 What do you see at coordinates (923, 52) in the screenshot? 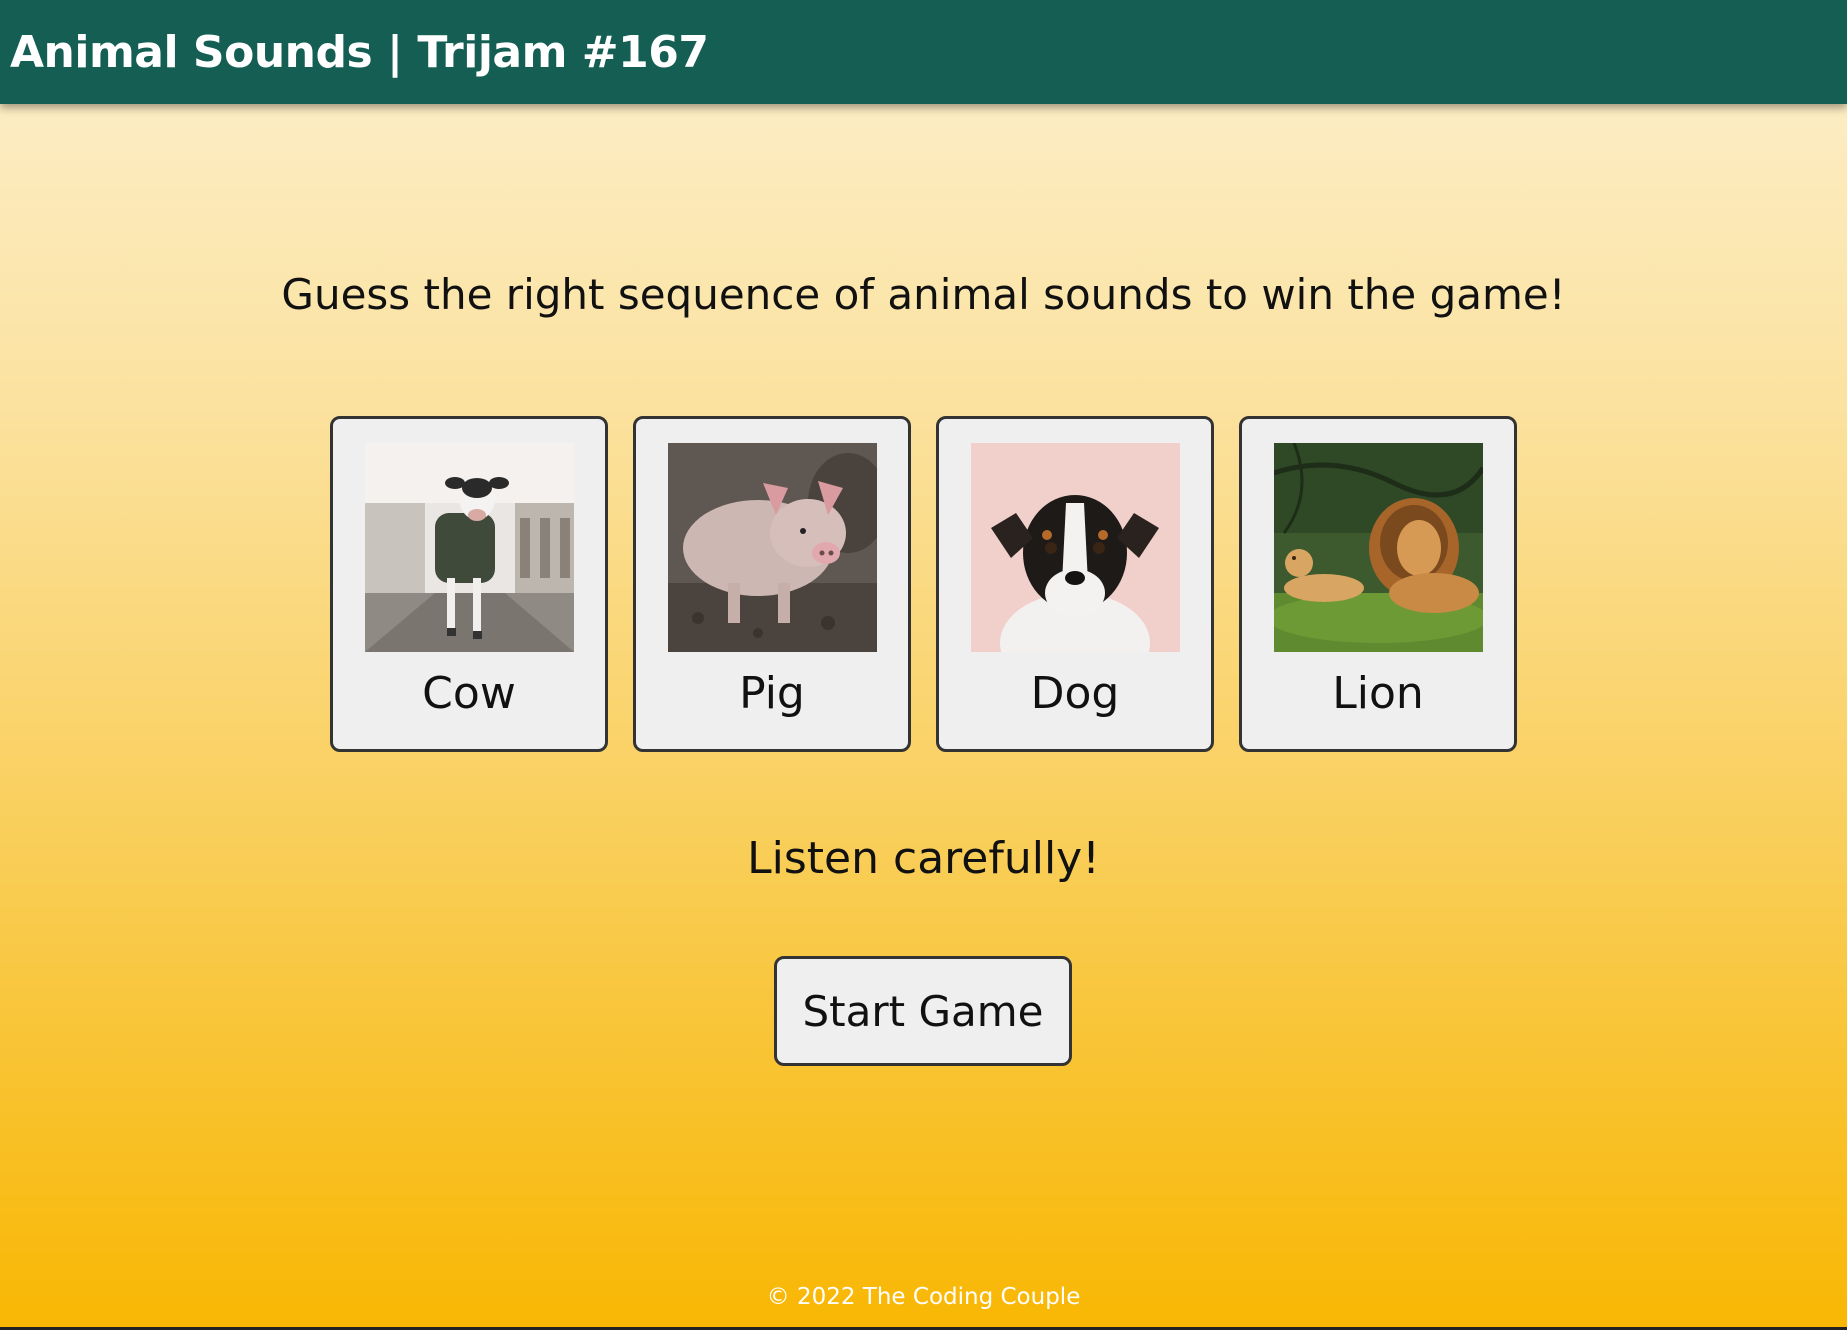
I see `app-header: Animal Sounds | Trijam #167` at bounding box center [923, 52].